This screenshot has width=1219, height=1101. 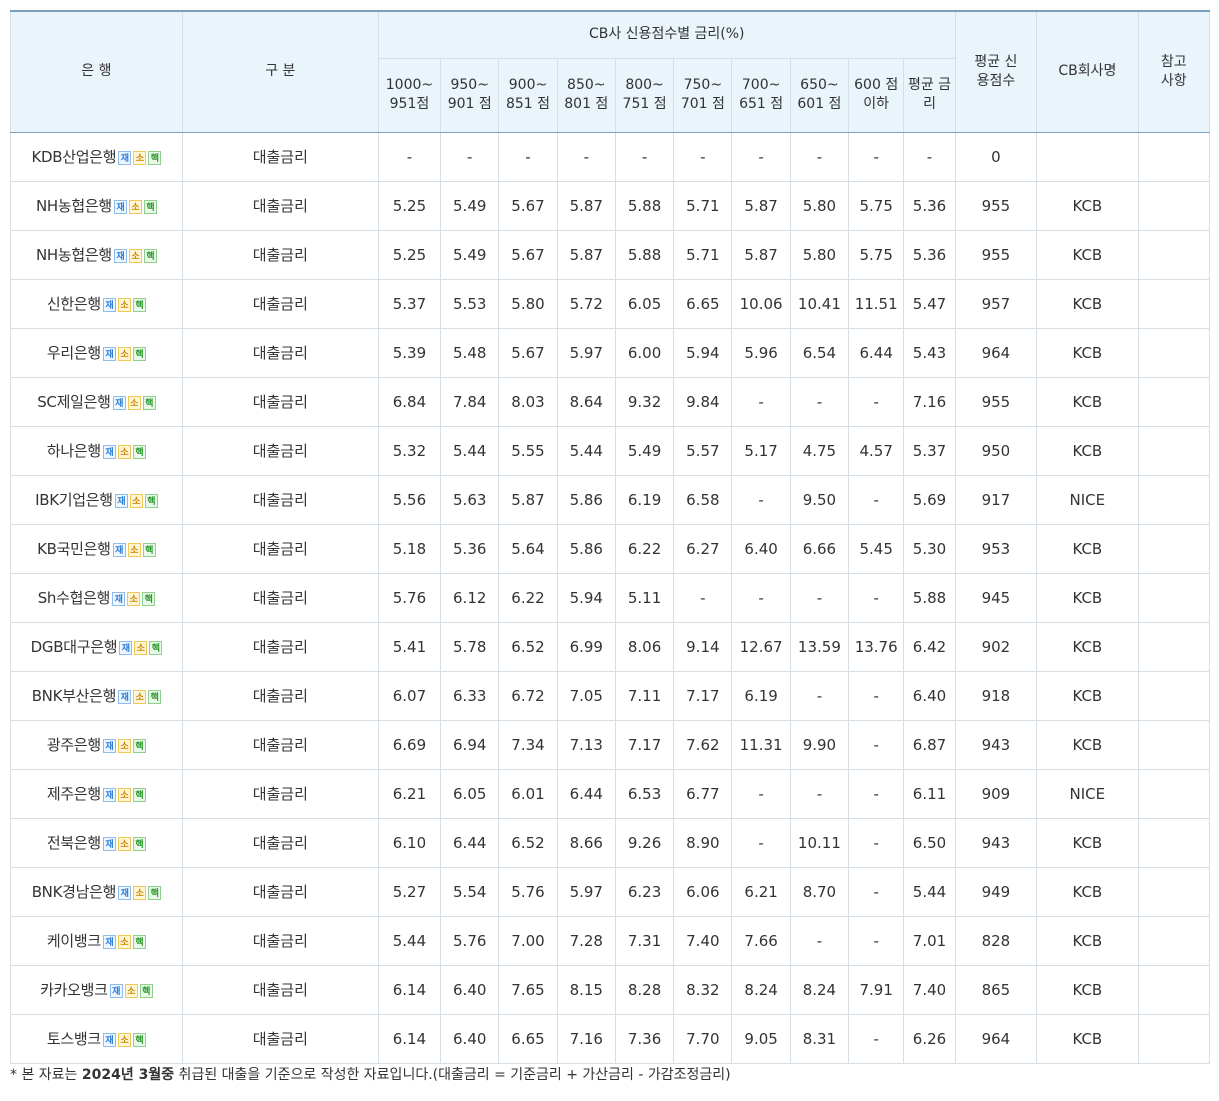 I want to click on bank-name: DGB대구은행, so click(x=74, y=647).